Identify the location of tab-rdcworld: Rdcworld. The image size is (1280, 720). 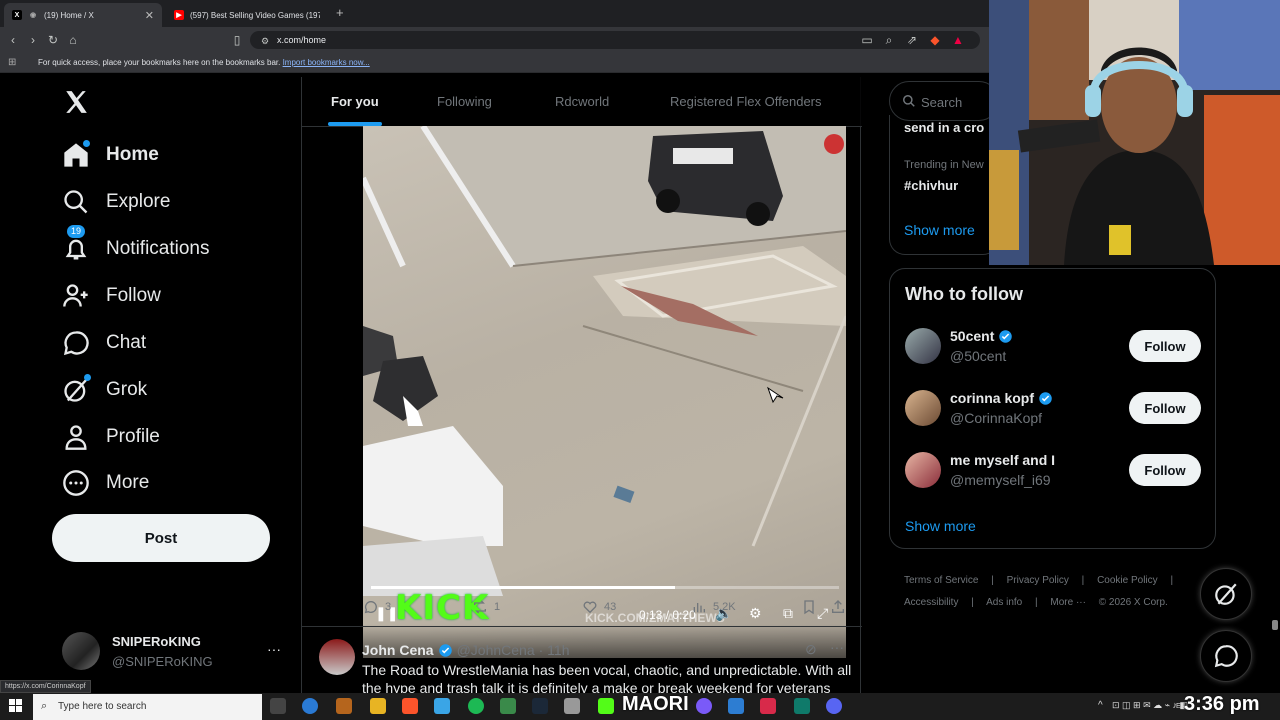
(582, 101).